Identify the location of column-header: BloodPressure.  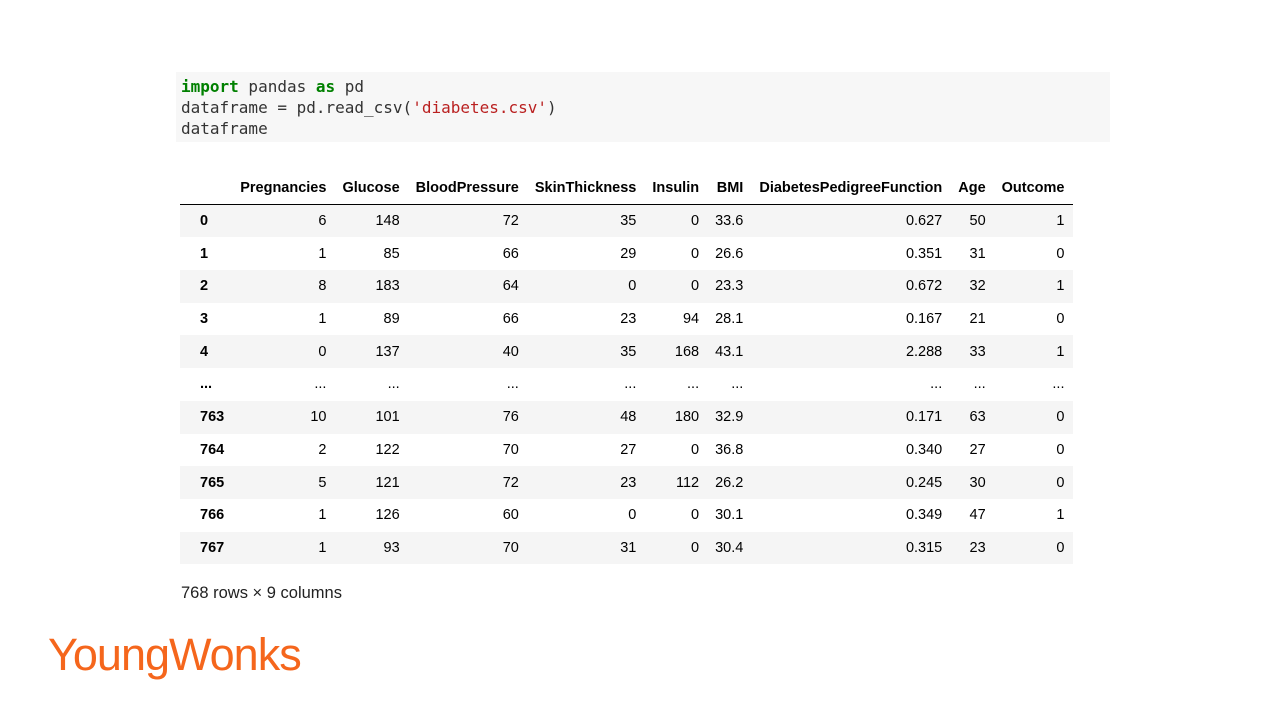
(467, 189).